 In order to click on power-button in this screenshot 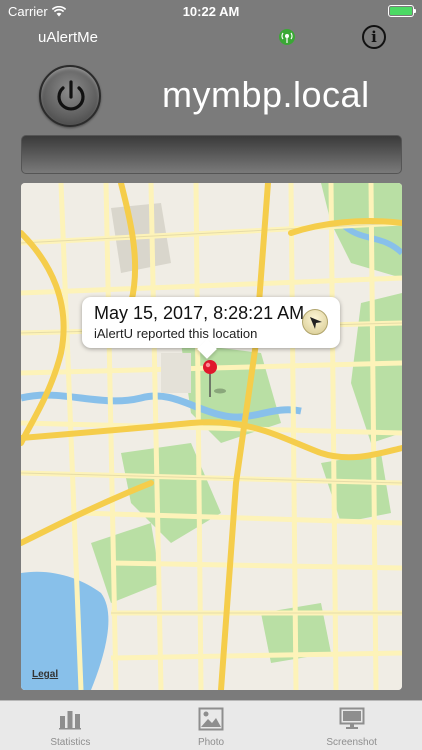, I will do `click(70, 96)`.